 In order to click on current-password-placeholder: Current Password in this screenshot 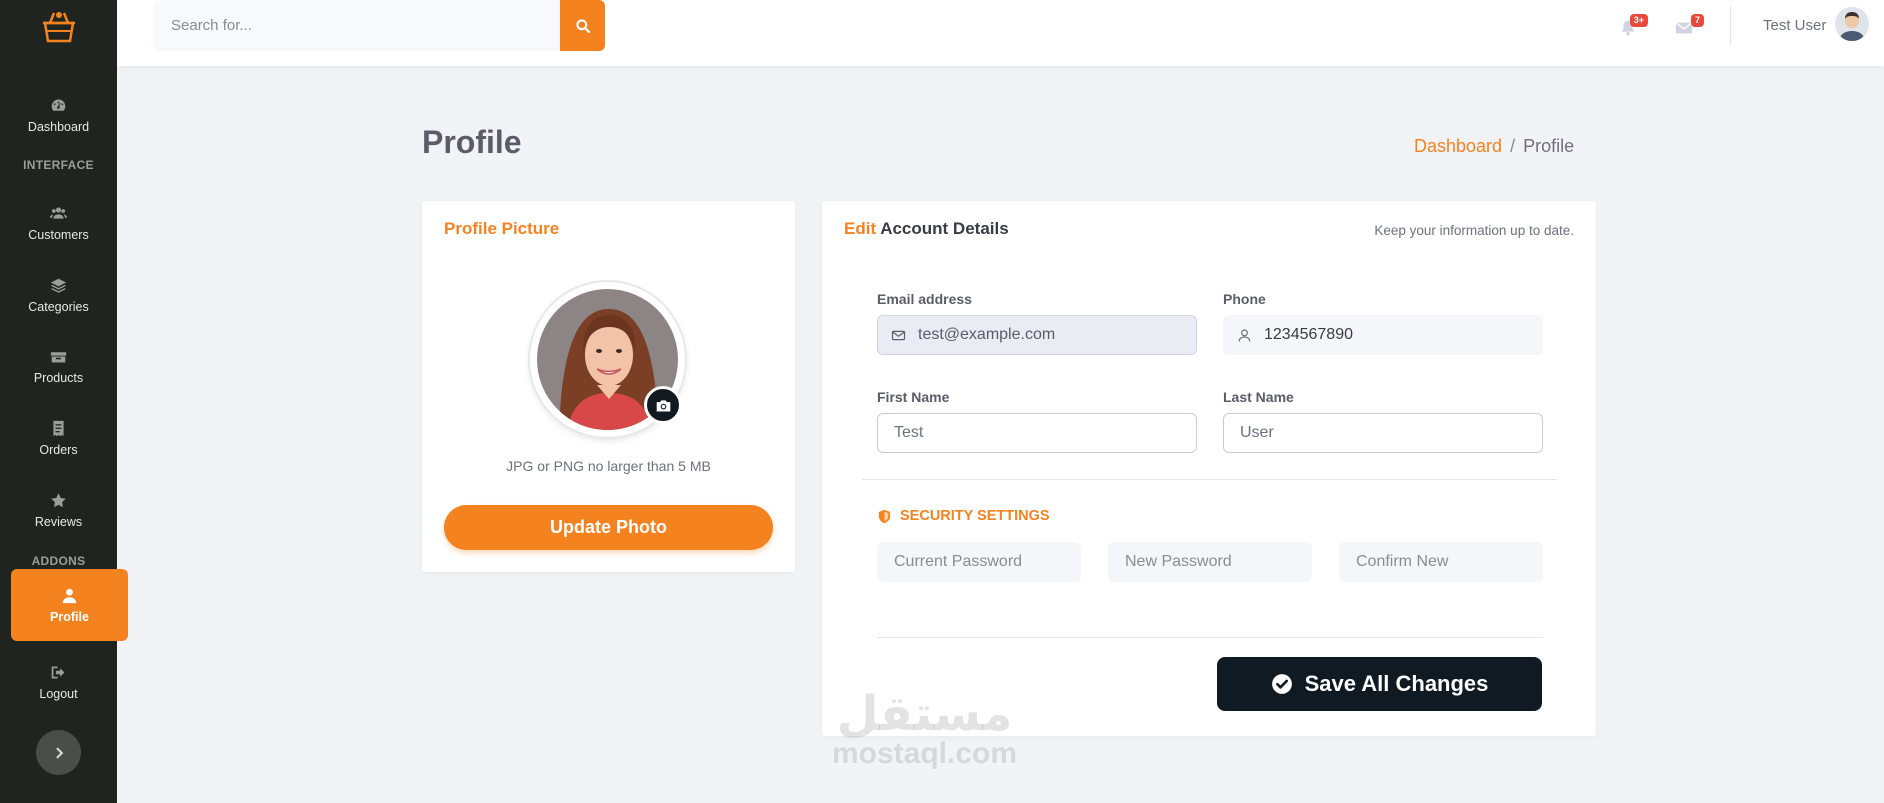, I will do `click(958, 561)`.